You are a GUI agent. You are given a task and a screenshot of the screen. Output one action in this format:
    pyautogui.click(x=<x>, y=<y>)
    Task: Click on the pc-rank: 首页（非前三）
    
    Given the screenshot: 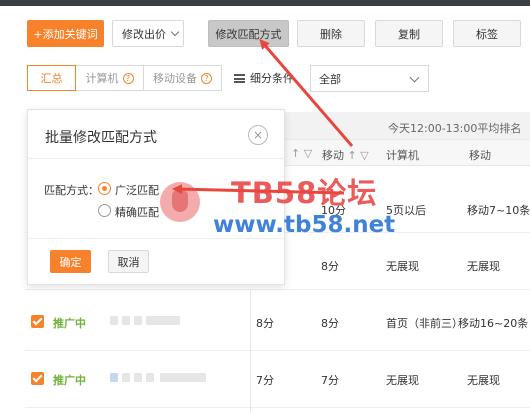 What is the action you would take?
    pyautogui.click(x=424, y=323)
    